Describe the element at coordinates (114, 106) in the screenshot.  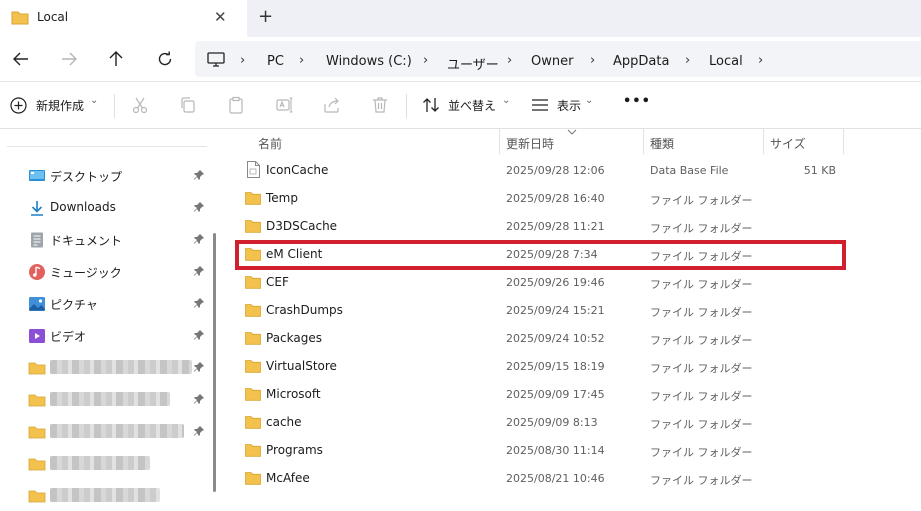
I see `divider` at that location.